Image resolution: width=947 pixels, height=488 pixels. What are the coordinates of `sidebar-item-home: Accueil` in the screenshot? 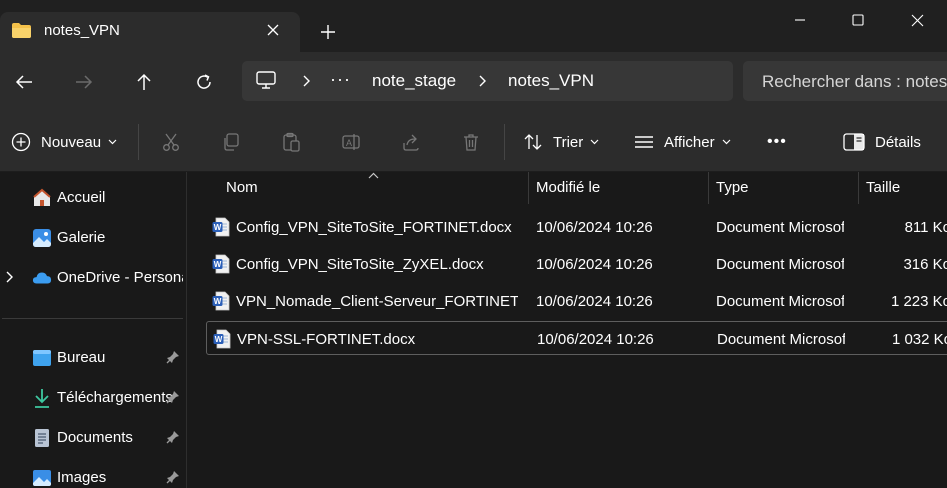 It's located at (93, 198).